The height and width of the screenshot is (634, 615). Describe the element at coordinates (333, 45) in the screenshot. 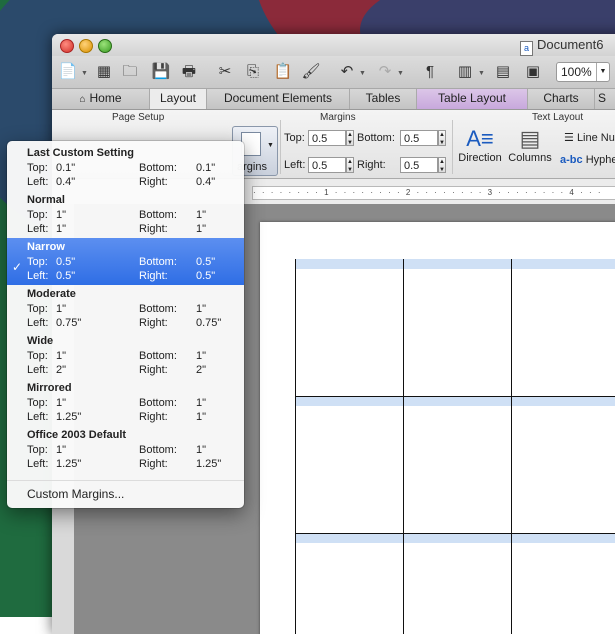

I see `title-bar: a Document6` at that location.